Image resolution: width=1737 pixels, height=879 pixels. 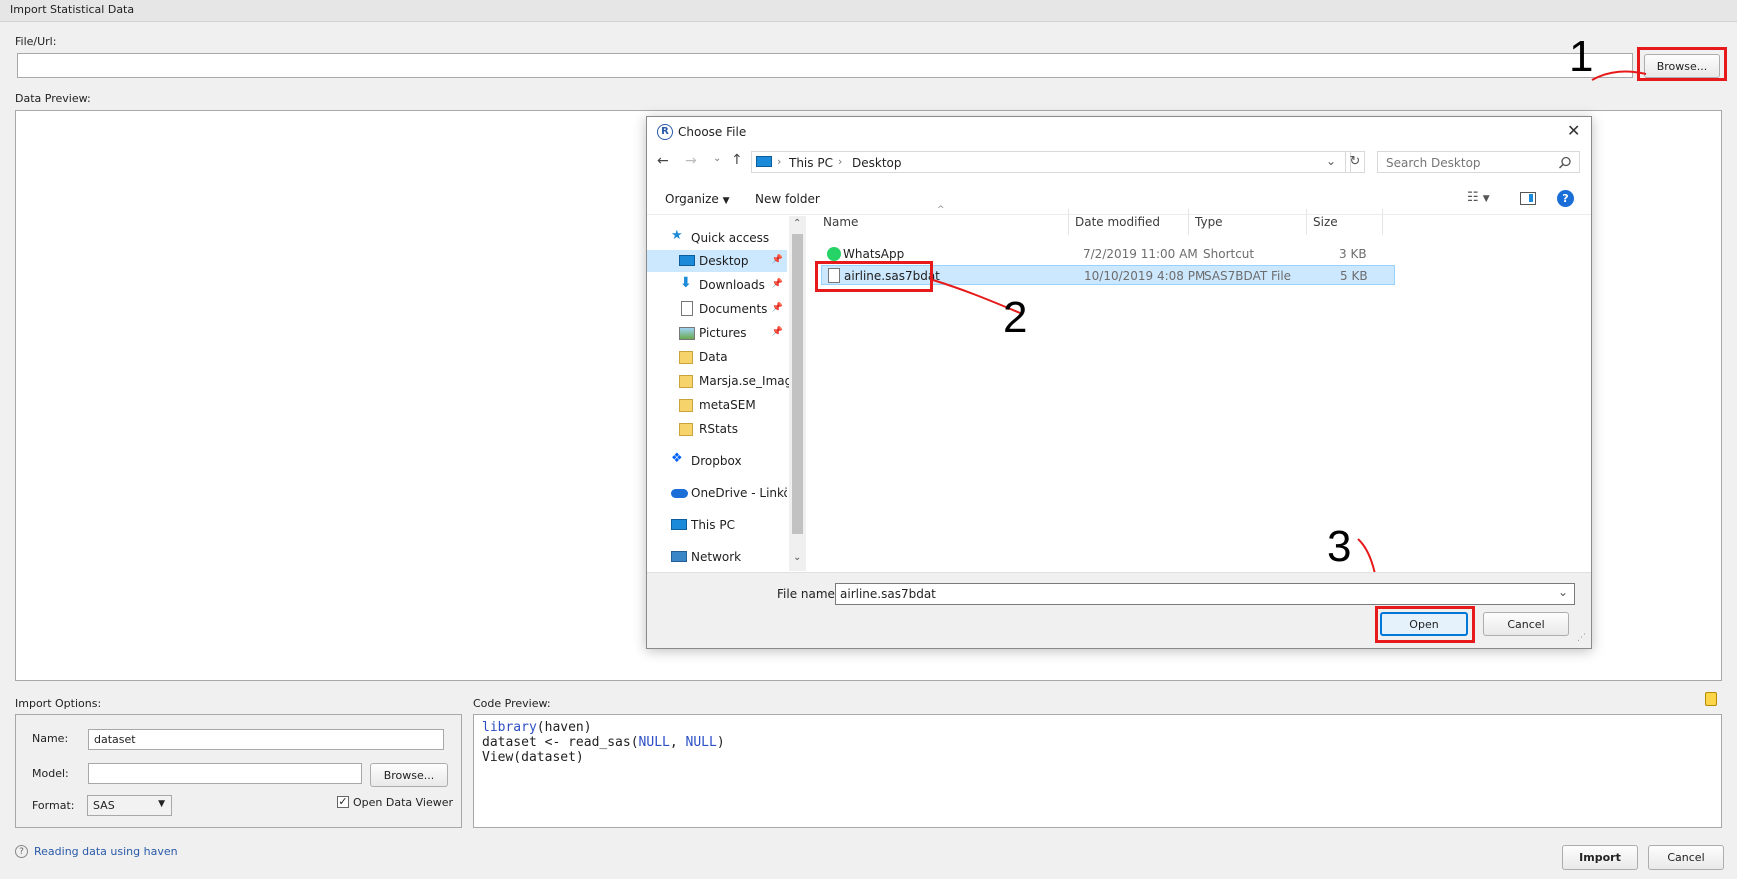 What do you see at coordinates (691, 161) in the screenshot?
I see `forward-arrow-icon: →` at bounding box center [691, 161].